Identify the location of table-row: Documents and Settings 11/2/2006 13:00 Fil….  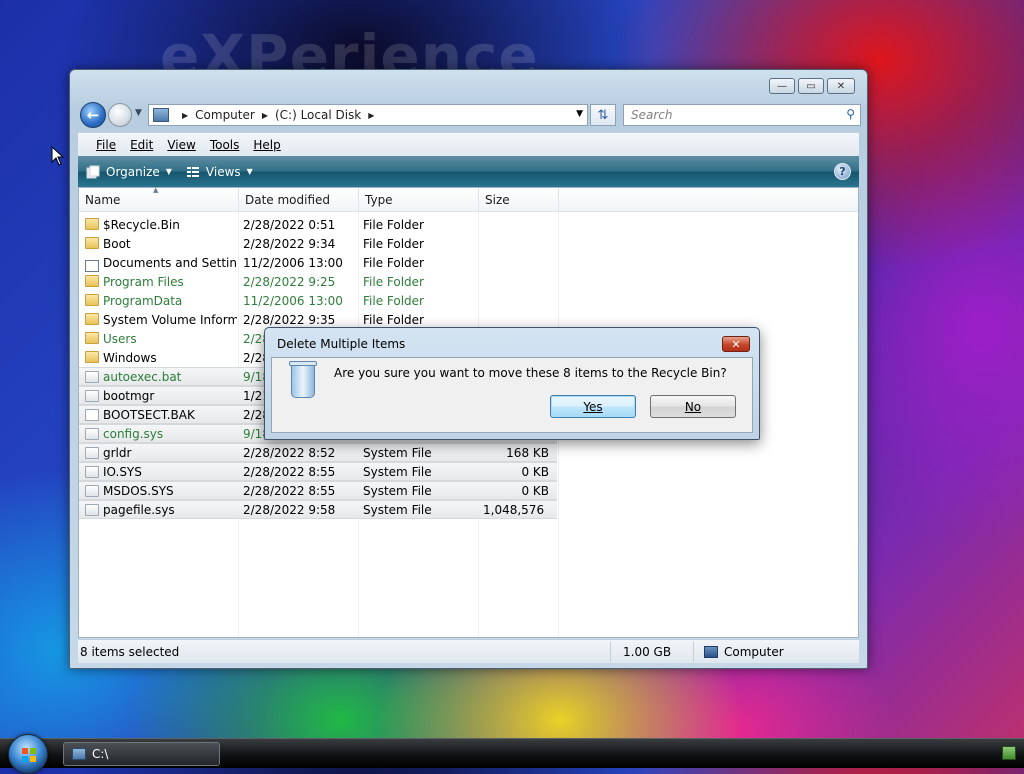
(468, 262).